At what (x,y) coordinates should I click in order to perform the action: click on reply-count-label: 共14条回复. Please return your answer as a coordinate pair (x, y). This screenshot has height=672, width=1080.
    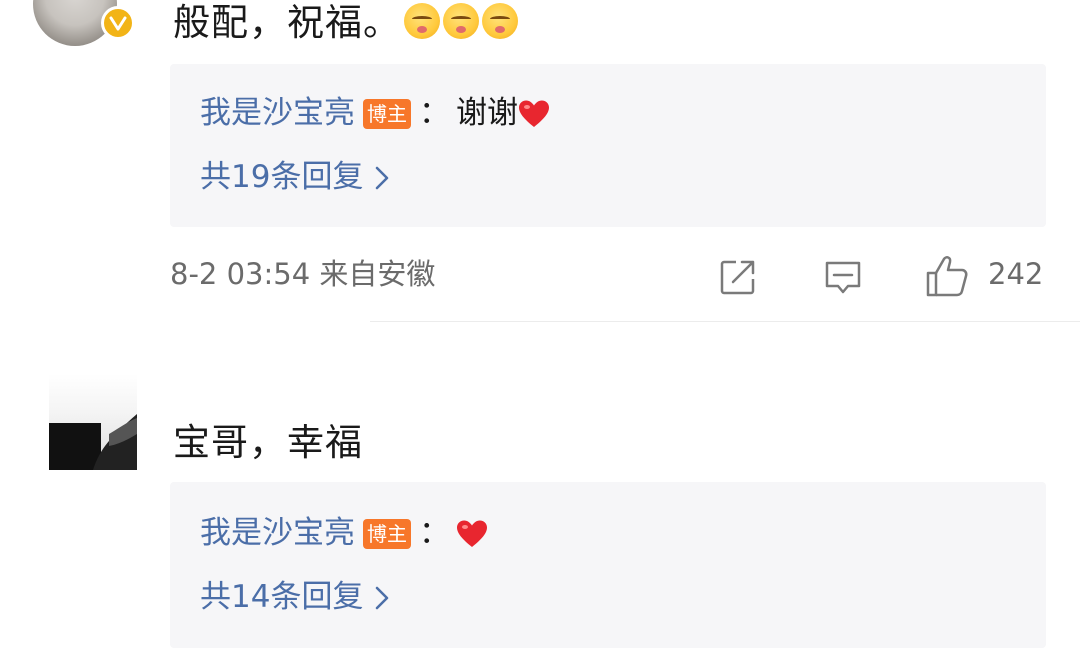
    Looking at the image, I should click on (282, 597).